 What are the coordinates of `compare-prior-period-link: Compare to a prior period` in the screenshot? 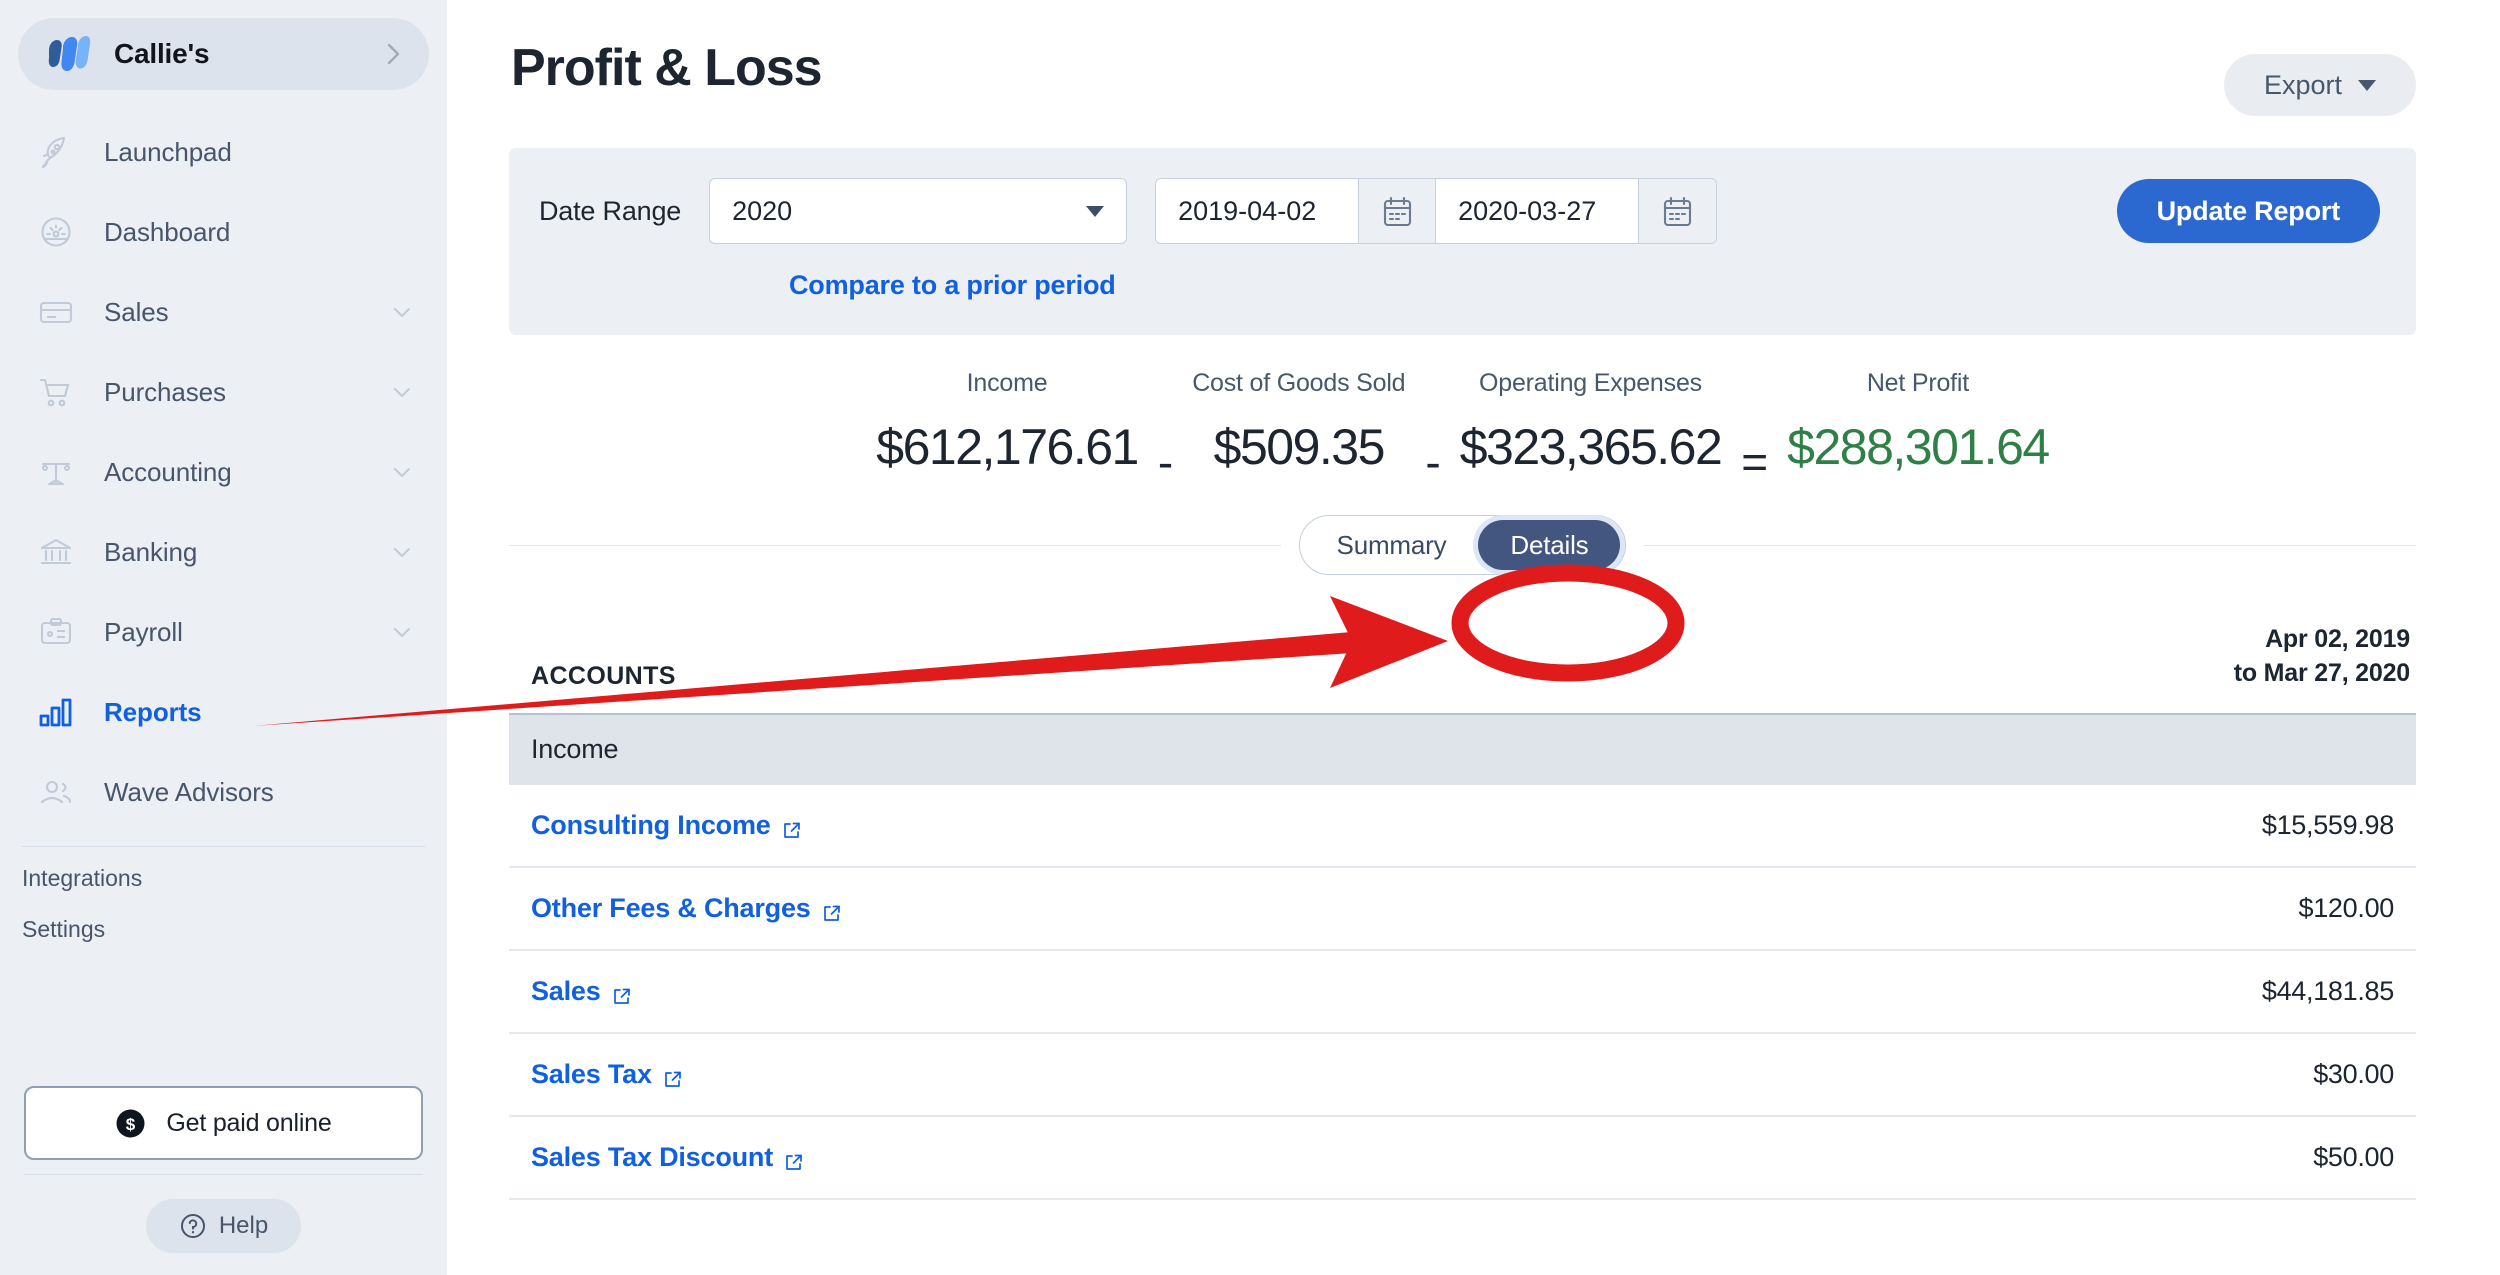 It's located at (952, 285).